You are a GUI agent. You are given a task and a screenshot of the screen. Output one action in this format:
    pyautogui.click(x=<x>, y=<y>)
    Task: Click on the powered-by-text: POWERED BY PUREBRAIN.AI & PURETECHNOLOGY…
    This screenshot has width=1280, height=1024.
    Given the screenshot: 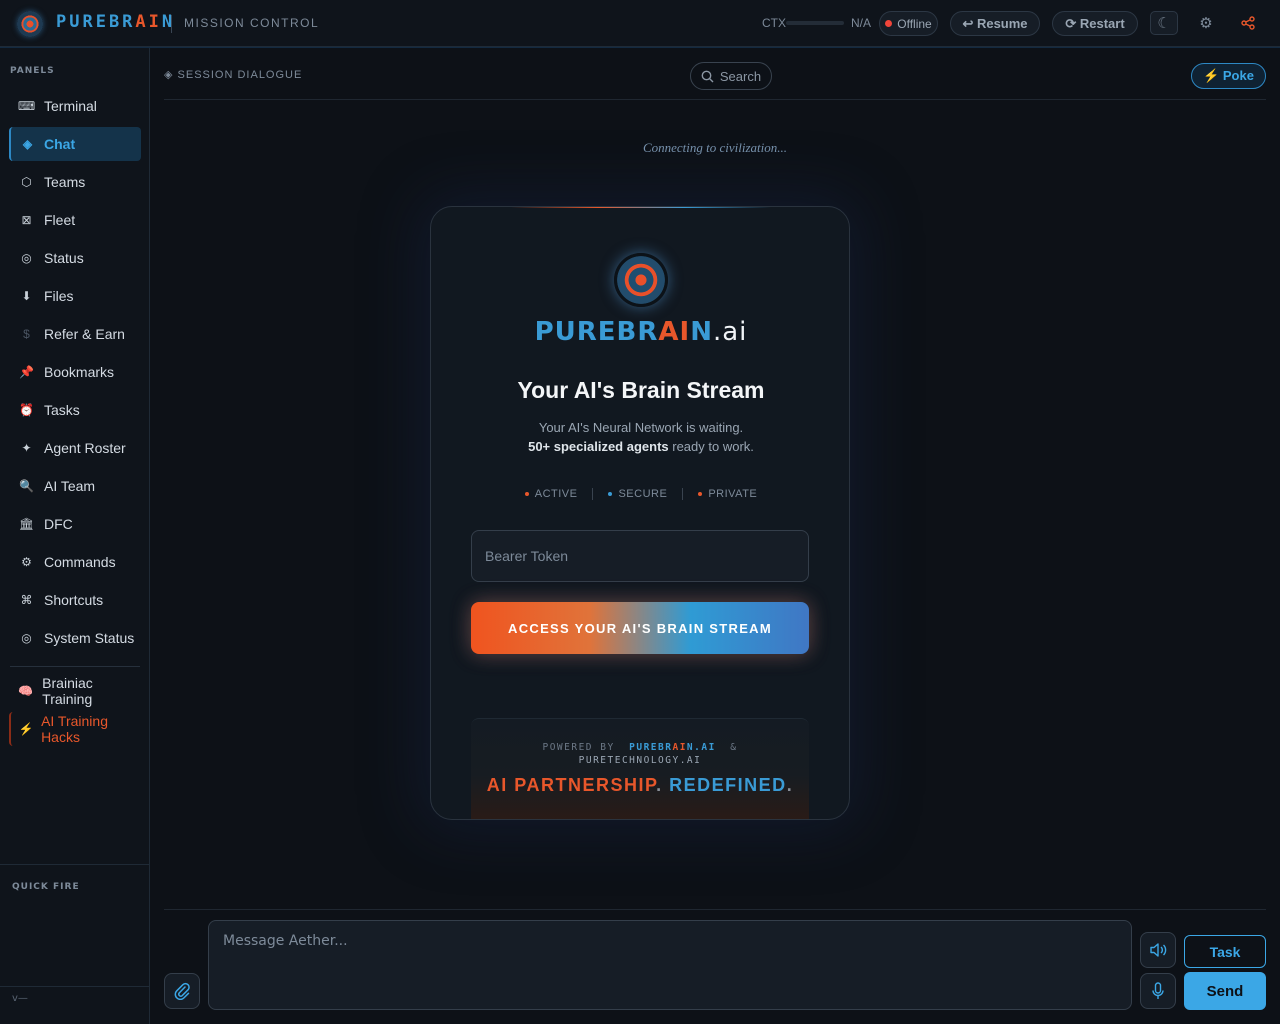 What is the action you would take?
    pyautogui.click(x=640, y=754)
    